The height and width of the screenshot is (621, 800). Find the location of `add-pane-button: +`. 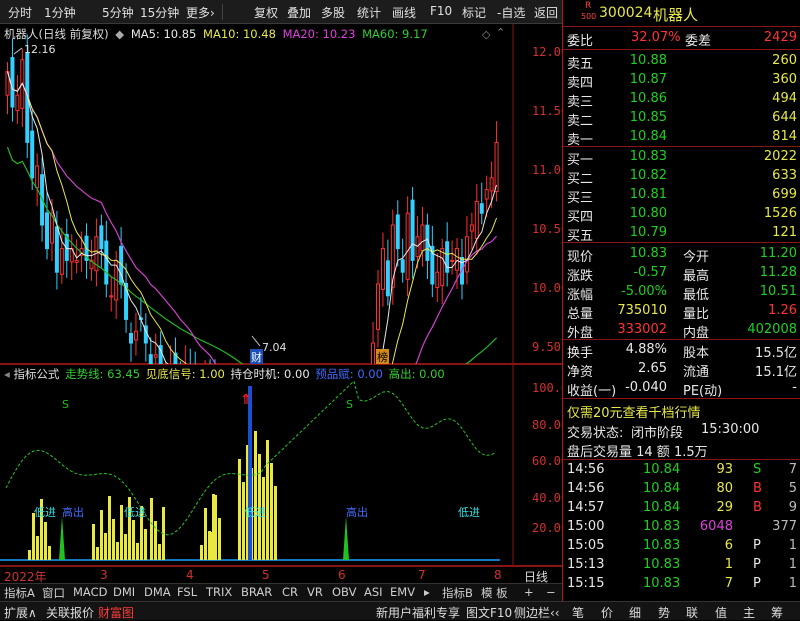

add-pane-button: + is located at coordinates (529, 592).